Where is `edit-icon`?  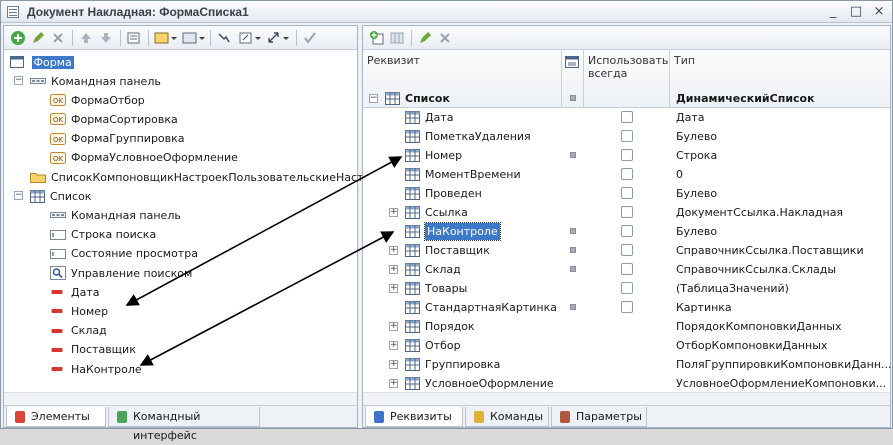
edit-icon is located at coordinates (38, 38).